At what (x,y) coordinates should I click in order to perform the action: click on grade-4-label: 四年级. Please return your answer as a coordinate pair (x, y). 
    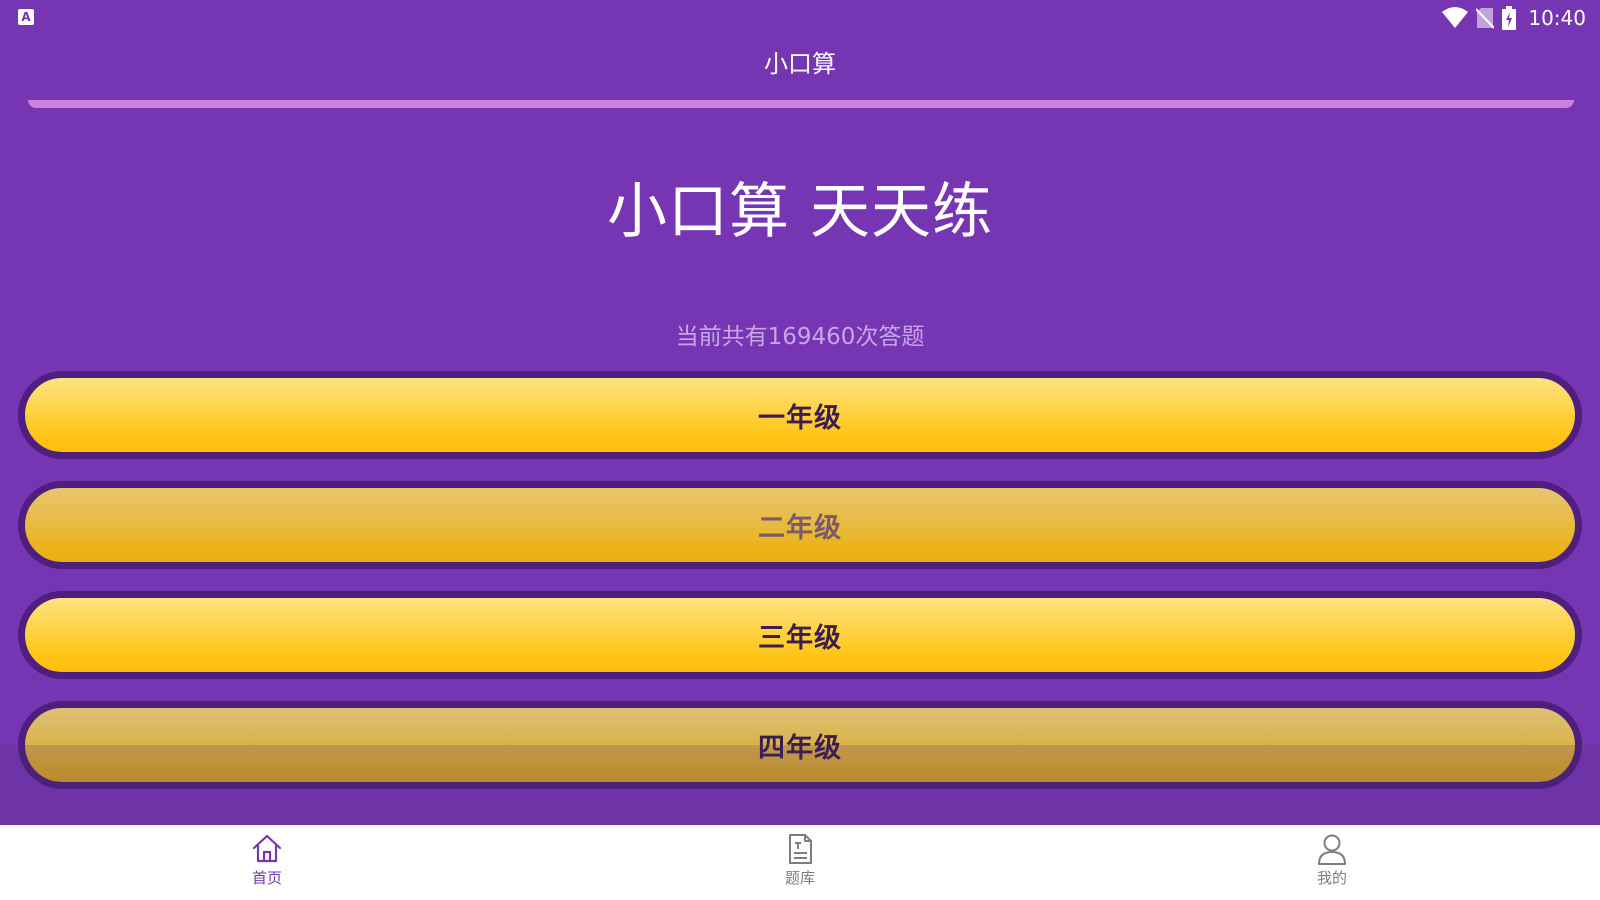
    Looking at the image, I should click on (800, 748).